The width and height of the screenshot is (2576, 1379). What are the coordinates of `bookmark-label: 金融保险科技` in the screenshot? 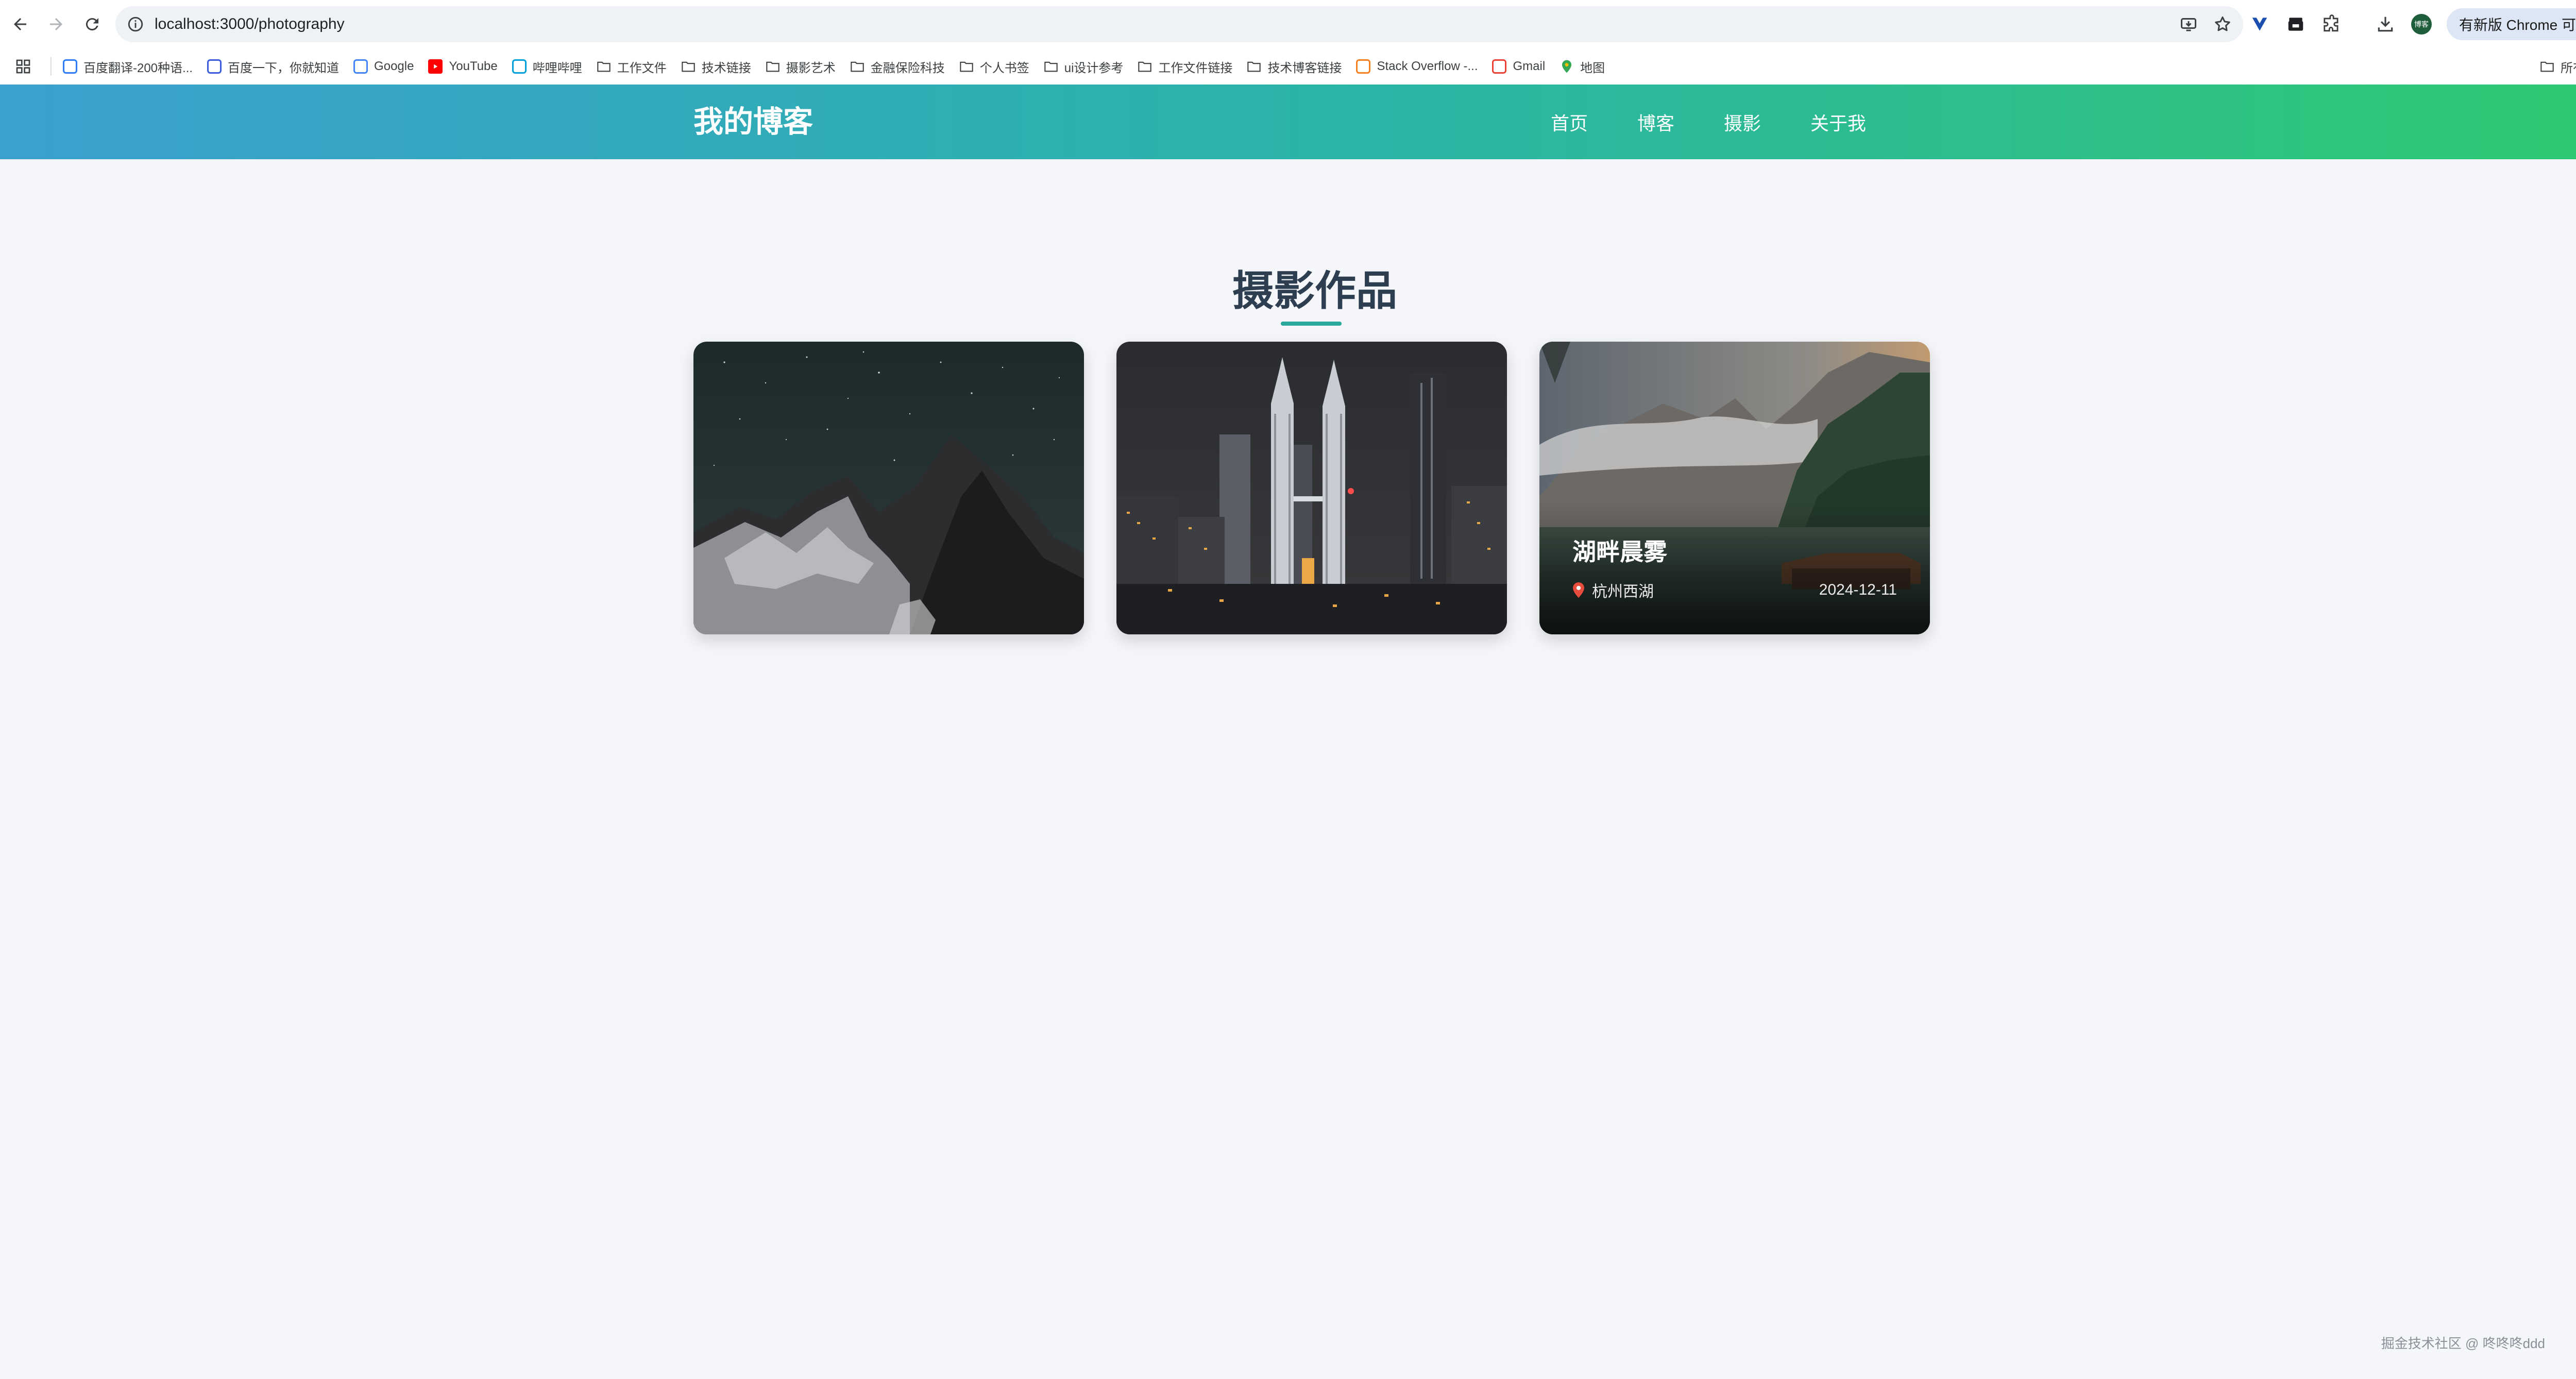 It's located at (908, 68).